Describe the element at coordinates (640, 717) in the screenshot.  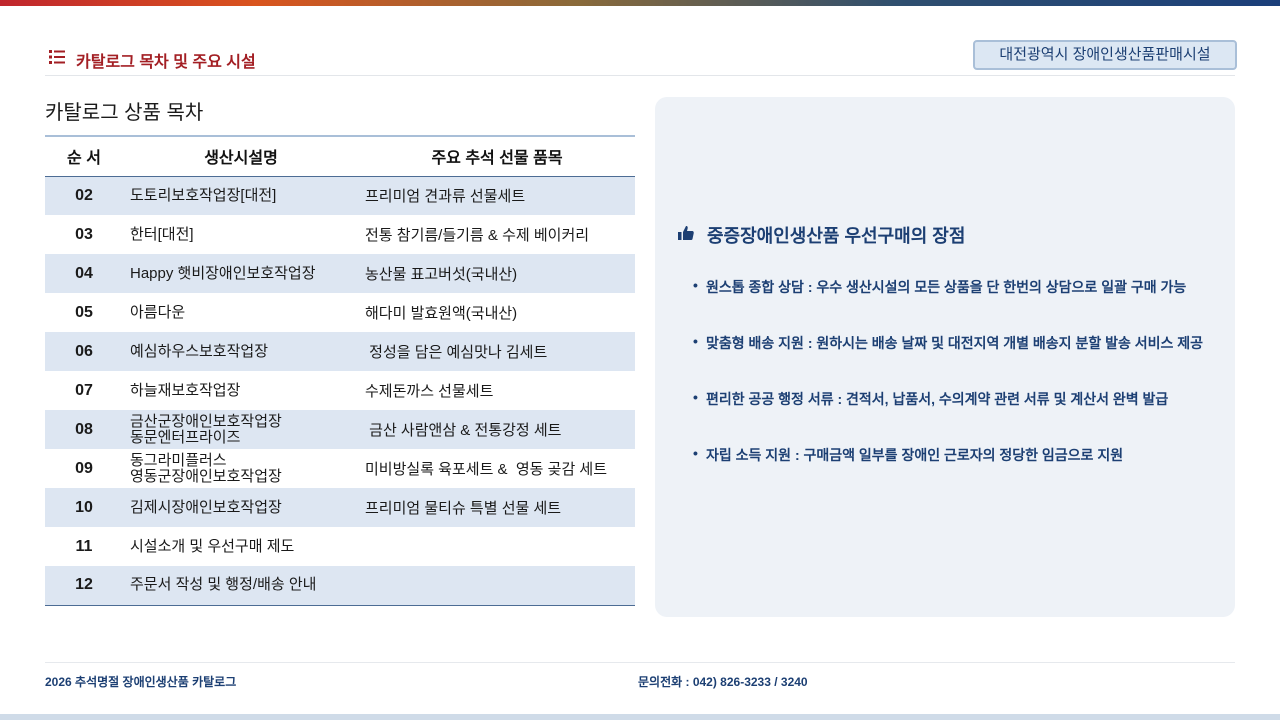
I see `bottom-color-stripe` at that location.